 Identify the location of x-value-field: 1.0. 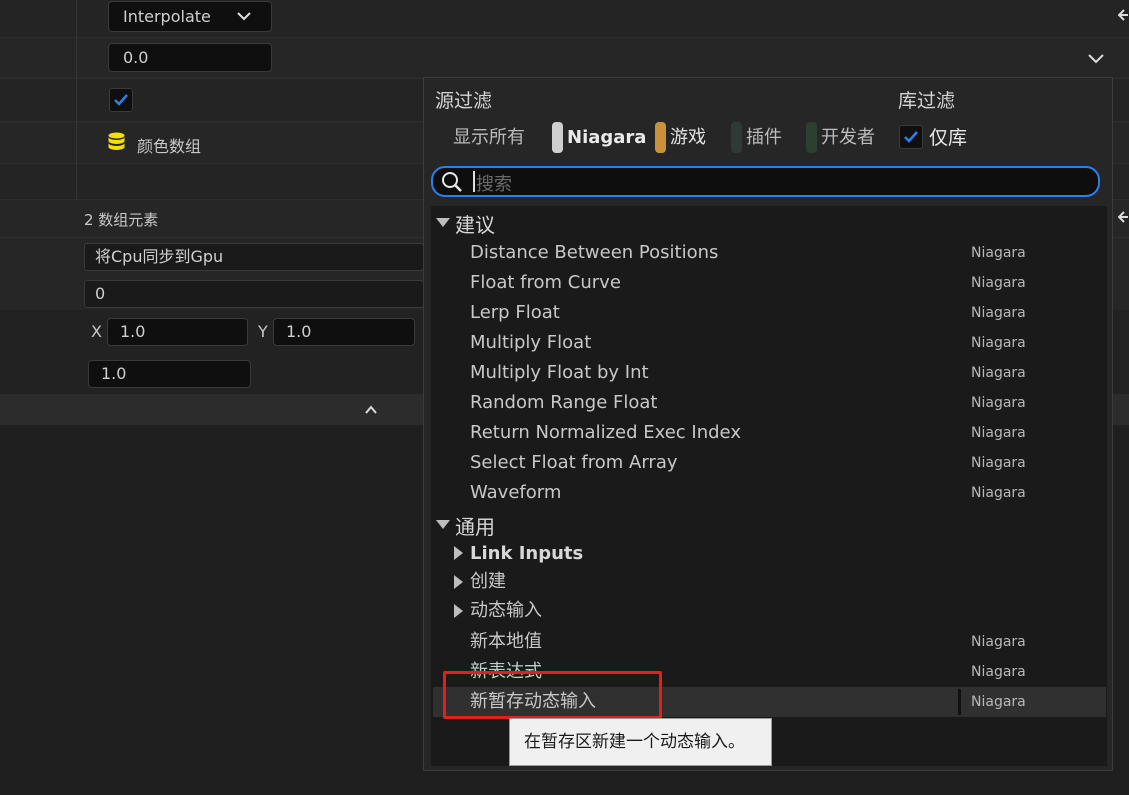
(177, 332).